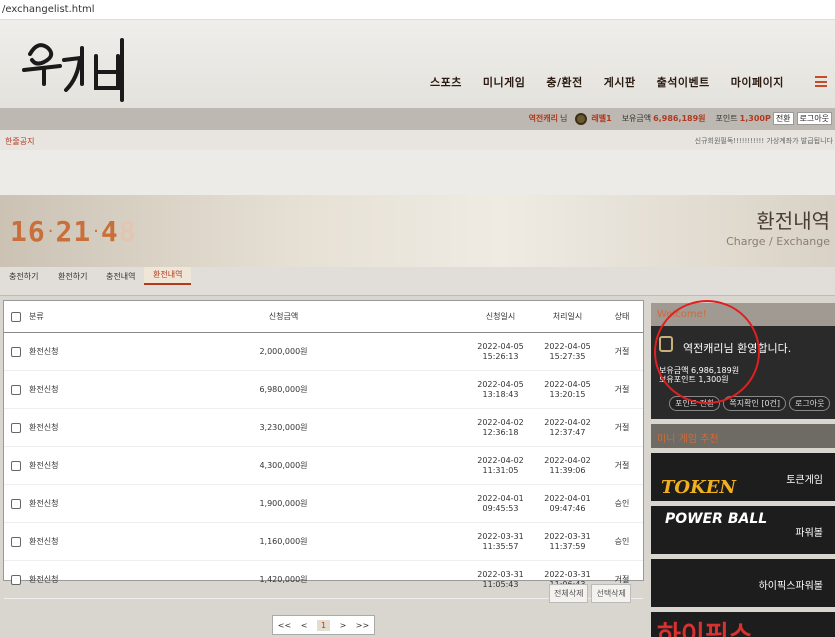 The image size is (835, 638). Describe the element at coordinates (778, 241) in the screenshot. I see `page-subtitle: Charge / Exchange` at that location.